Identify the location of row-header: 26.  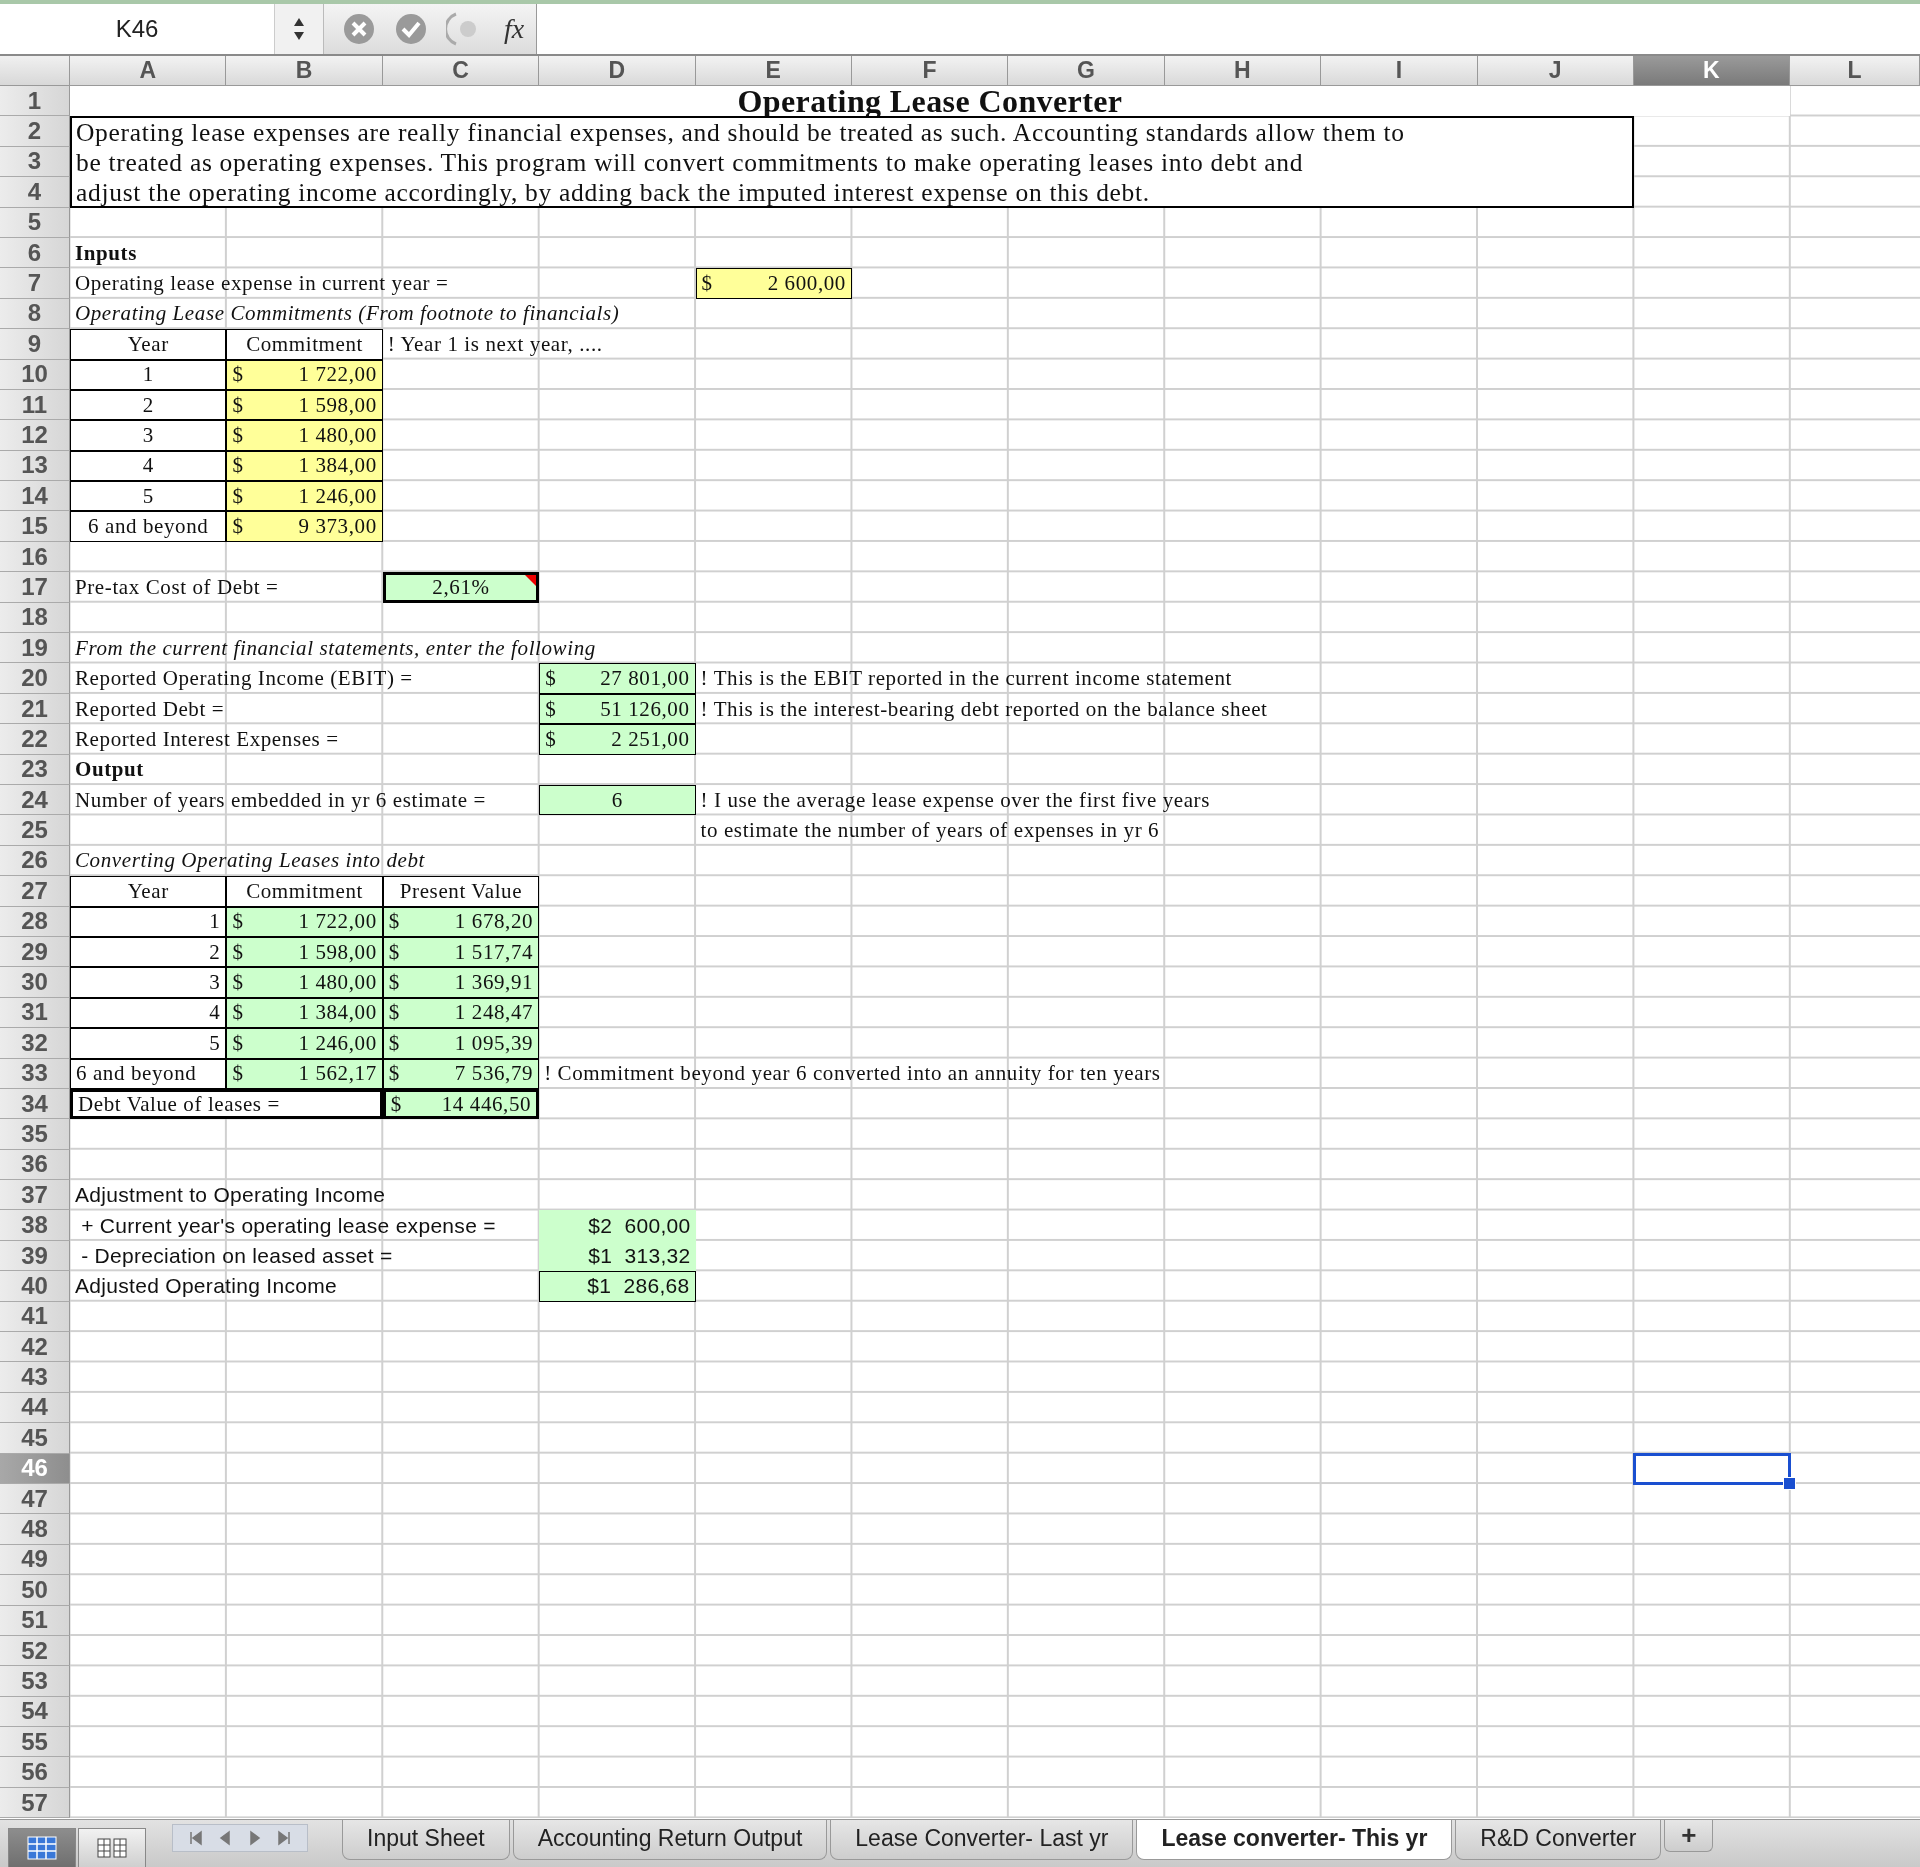
(35, 861).